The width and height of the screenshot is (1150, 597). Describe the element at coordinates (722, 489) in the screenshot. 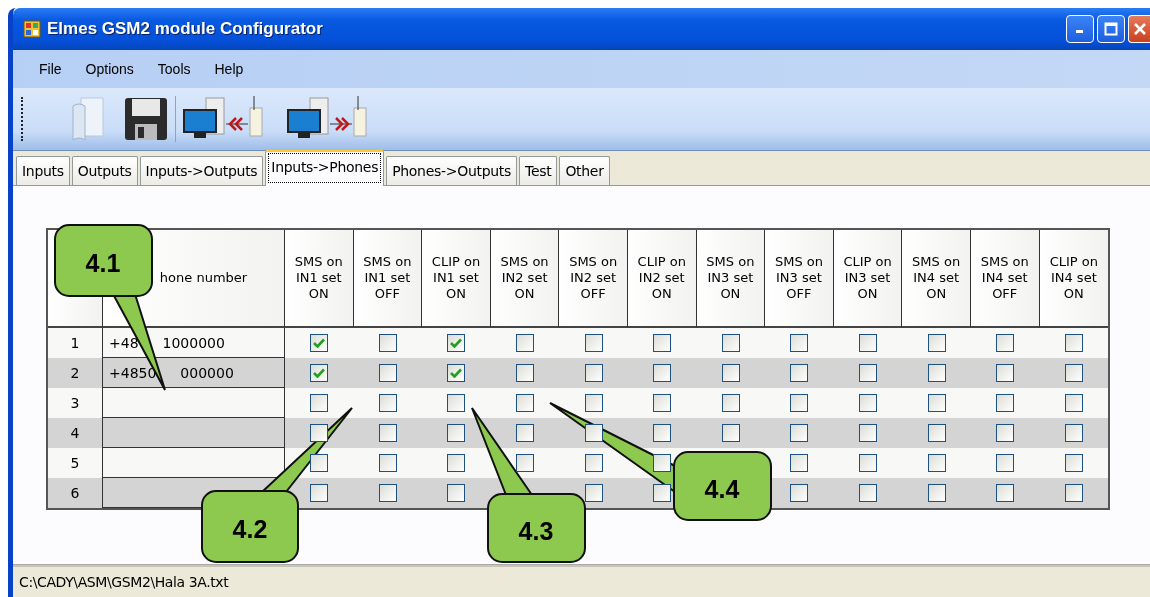

I see `callout-number: 4.4` at that location.